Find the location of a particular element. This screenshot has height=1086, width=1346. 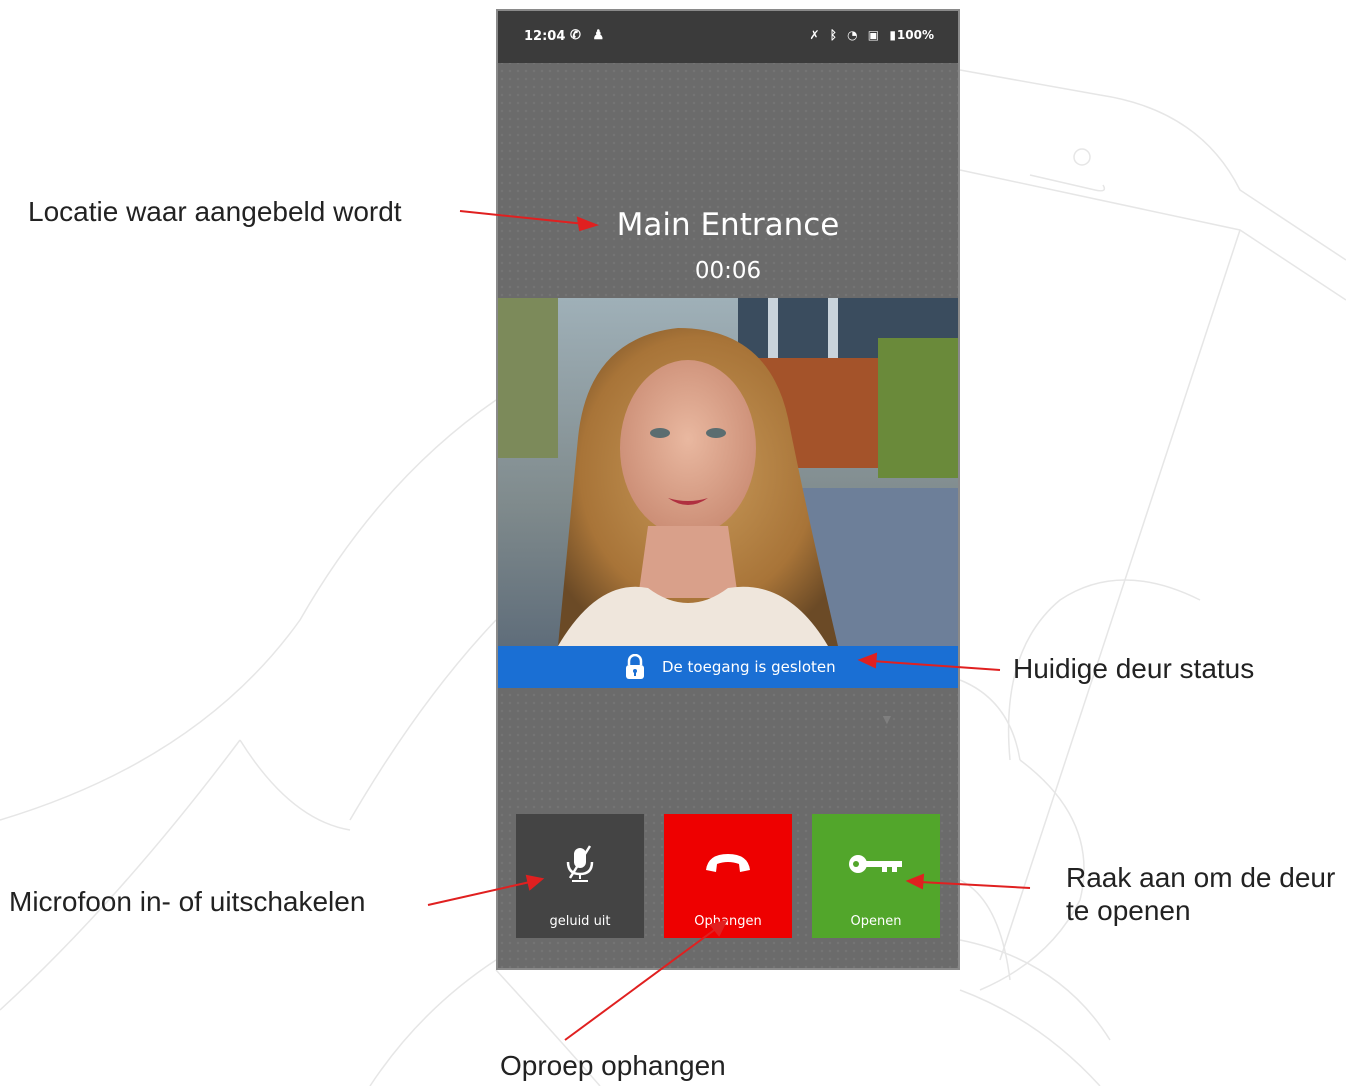

status-left-icons: ✆ ♟ is located at coordinates (587, 35).